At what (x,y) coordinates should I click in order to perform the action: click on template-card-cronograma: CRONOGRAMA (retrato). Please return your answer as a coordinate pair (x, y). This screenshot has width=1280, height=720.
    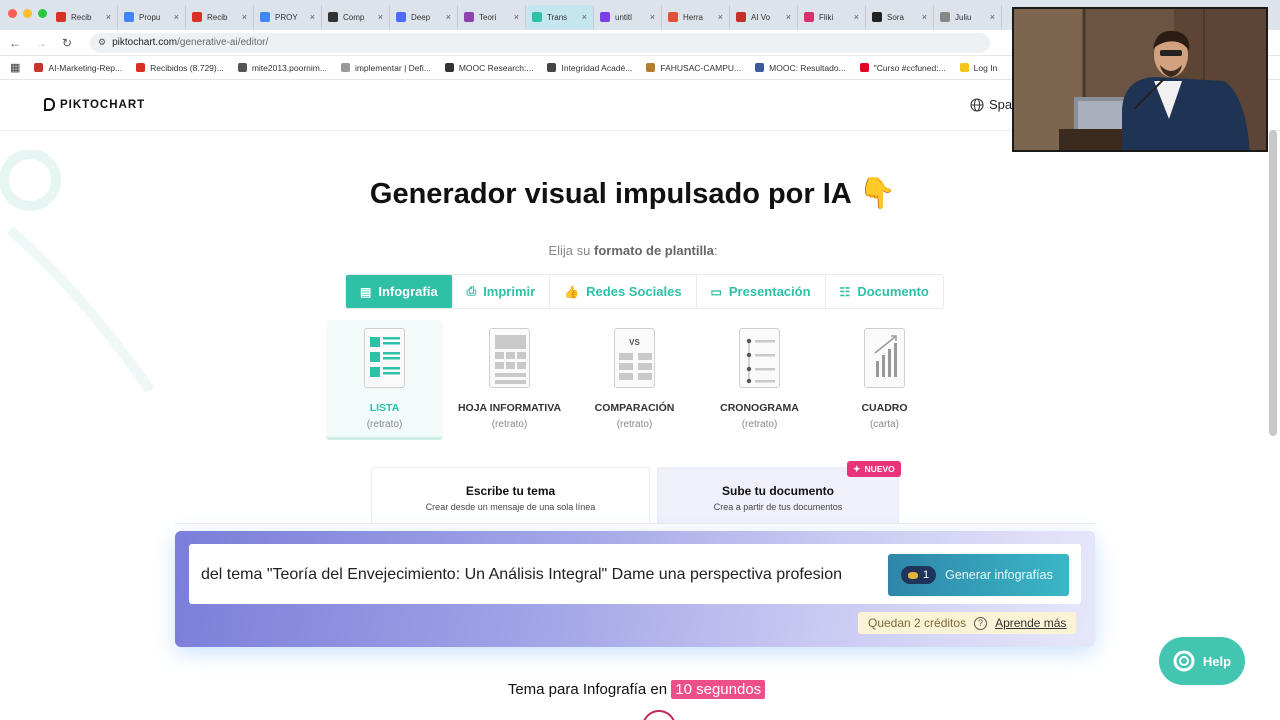
    Looking at the image, I should click on (759, 380).